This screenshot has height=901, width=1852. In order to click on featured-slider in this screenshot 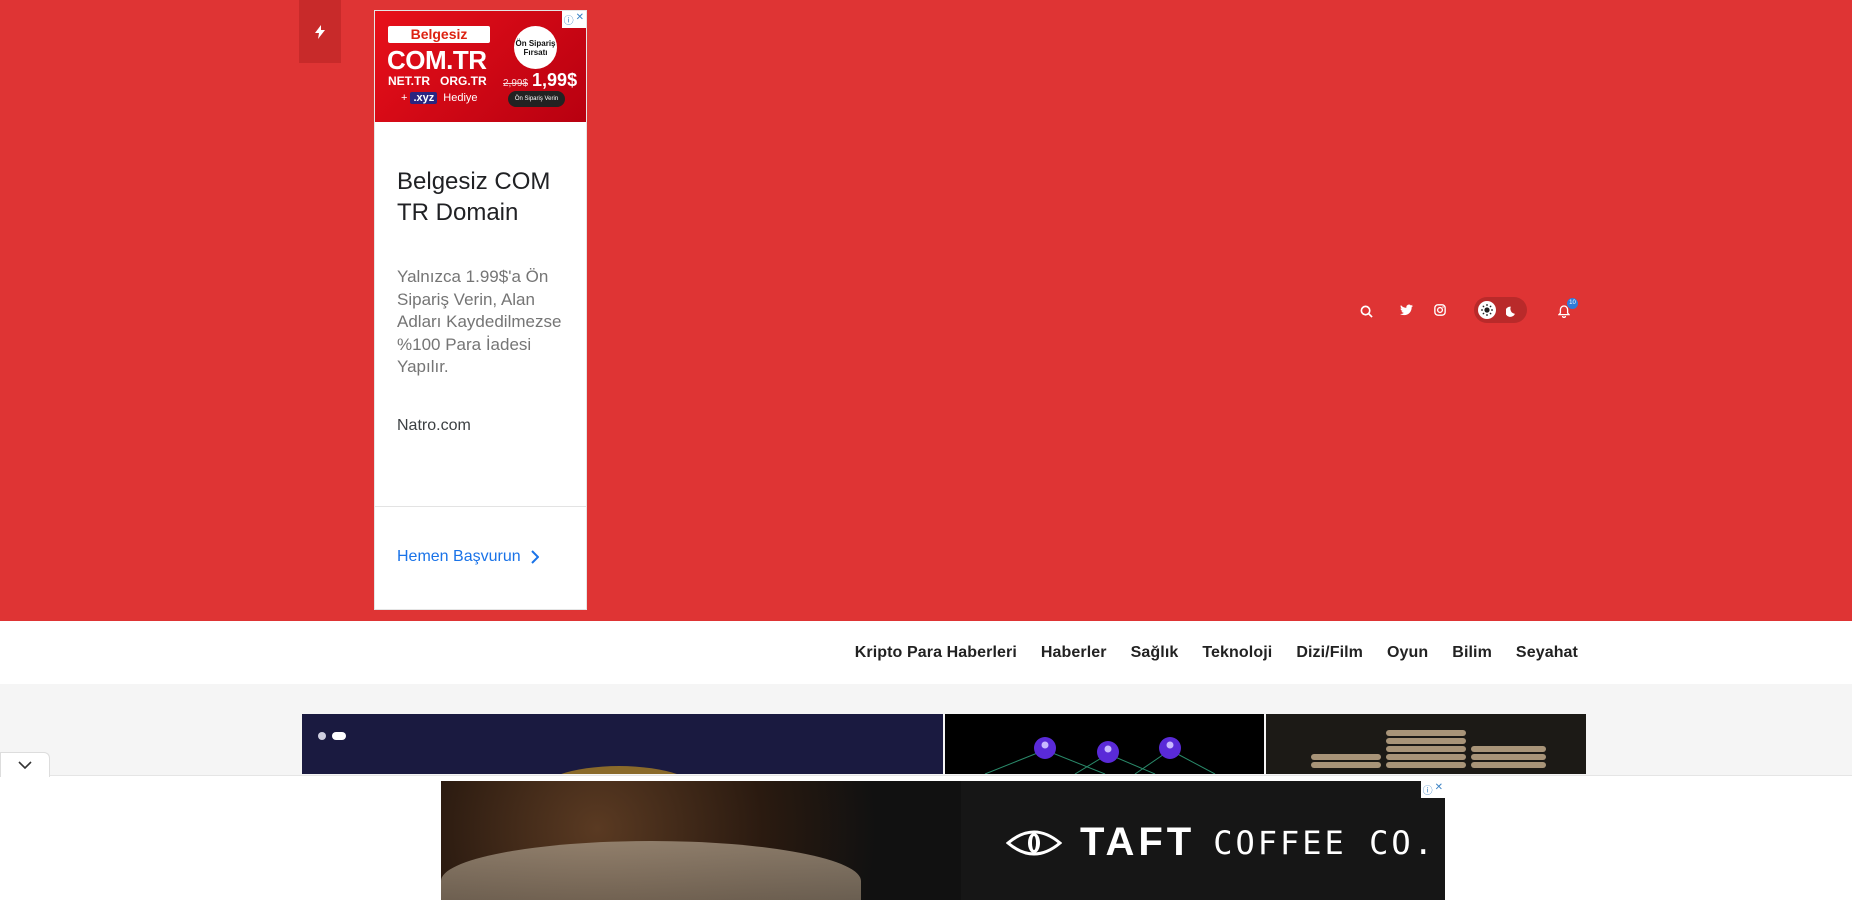, I will do `click(622, 744)`.